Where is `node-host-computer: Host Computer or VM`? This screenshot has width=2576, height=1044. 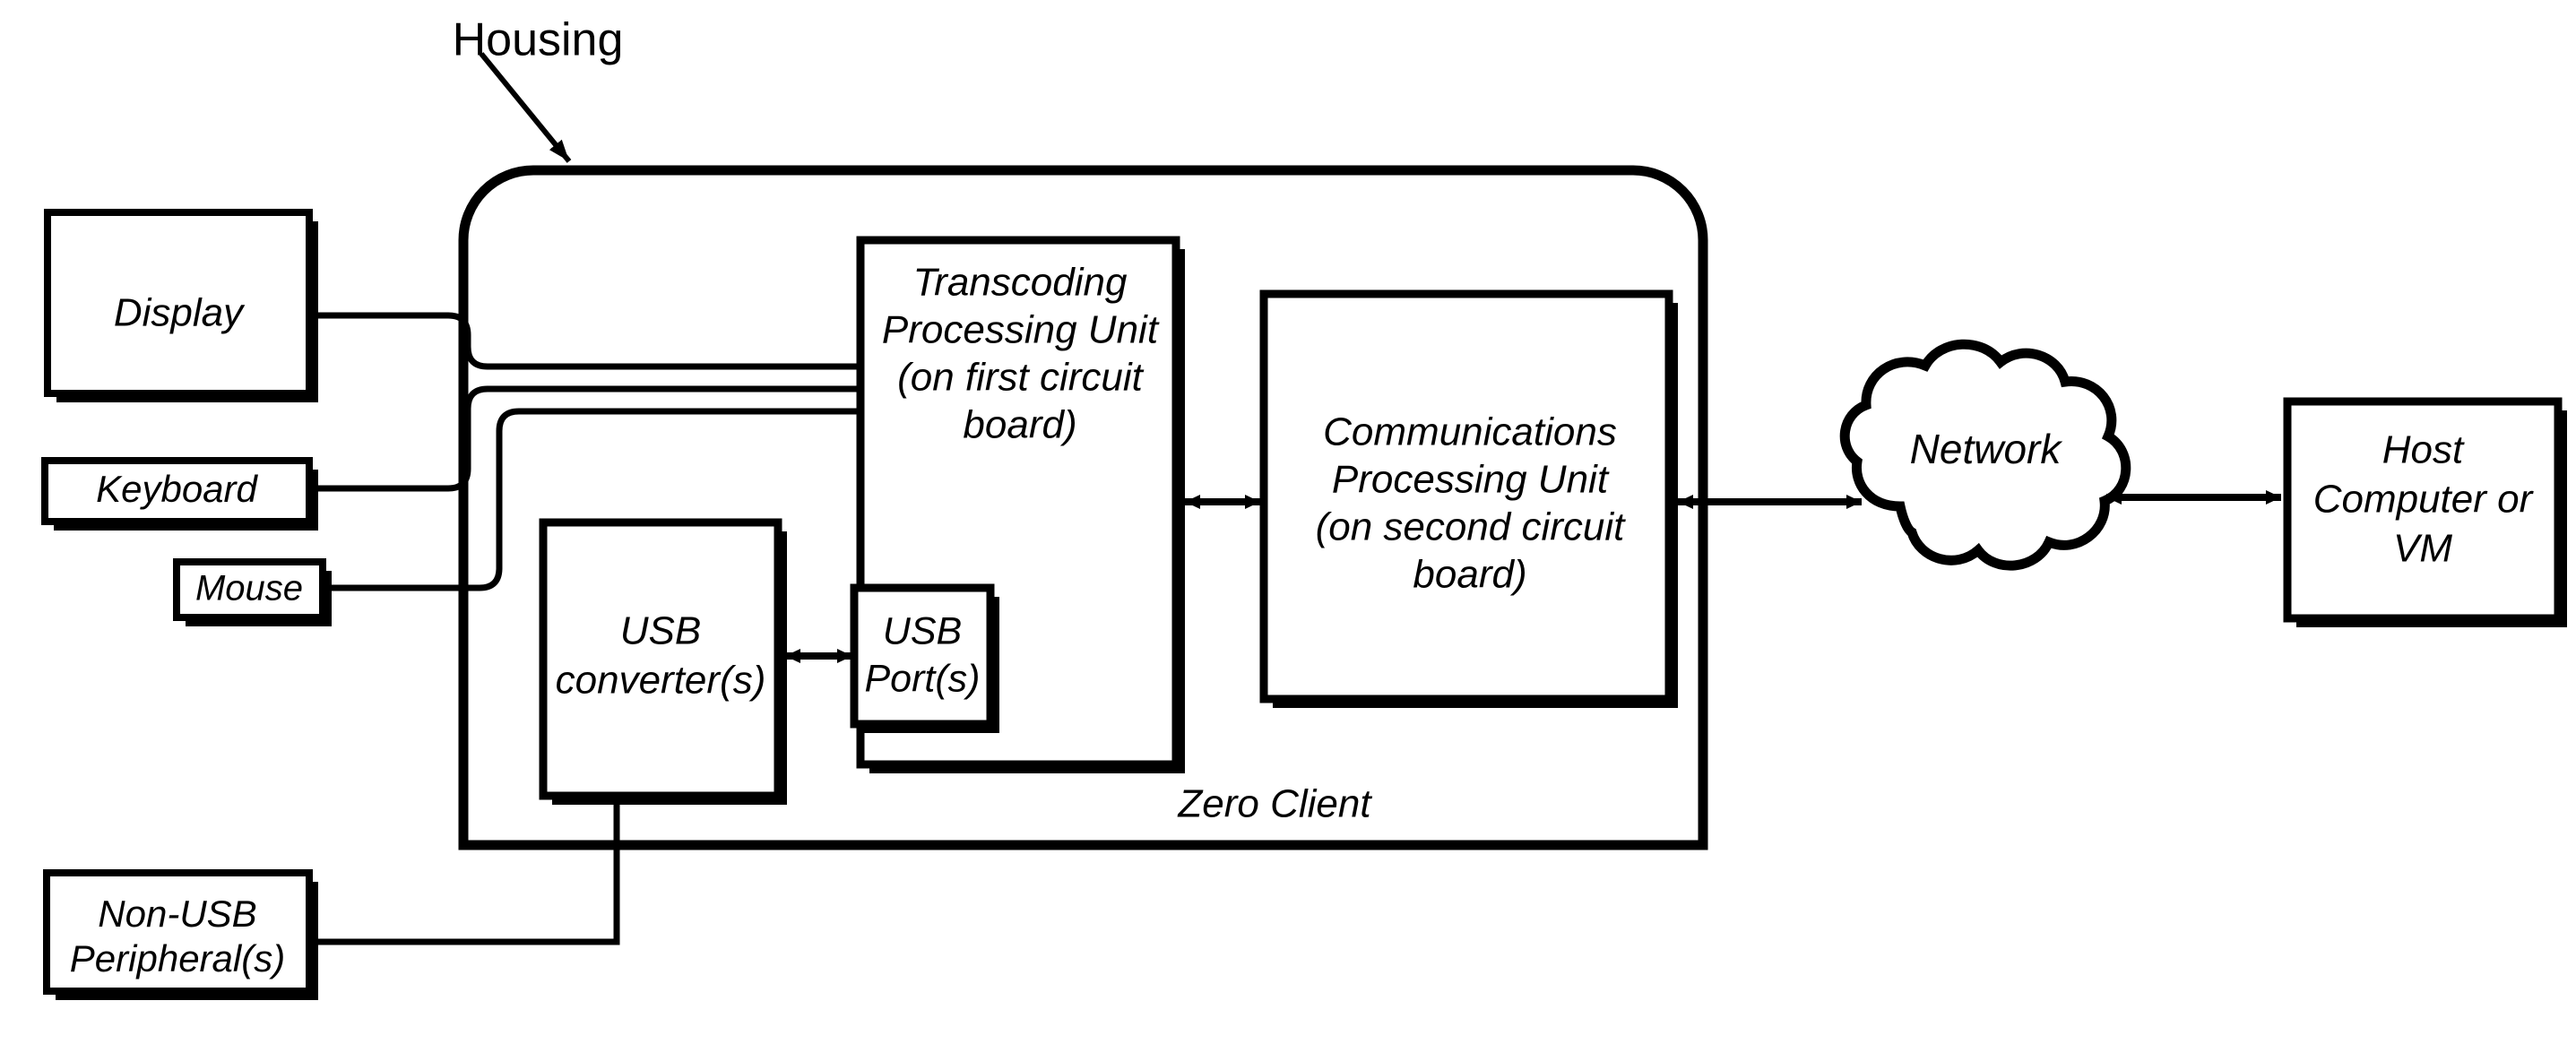 node-host-computer: Host Computer or VM is located at coordinates (2425, 512).